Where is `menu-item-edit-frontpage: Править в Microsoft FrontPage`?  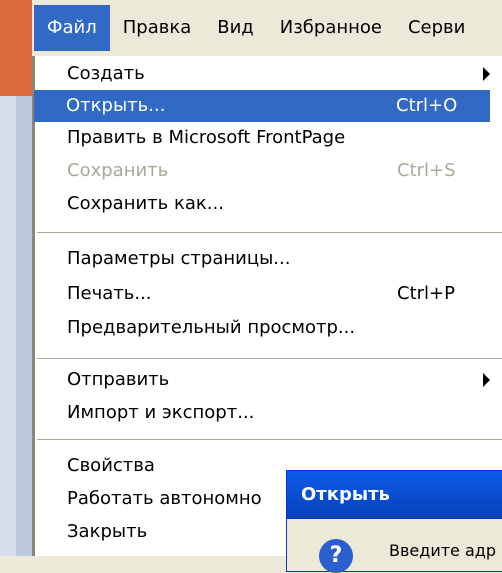 menu-item-edit-frontpage: Править в Microsoft FrontPage is located at coordinates (268, 138).